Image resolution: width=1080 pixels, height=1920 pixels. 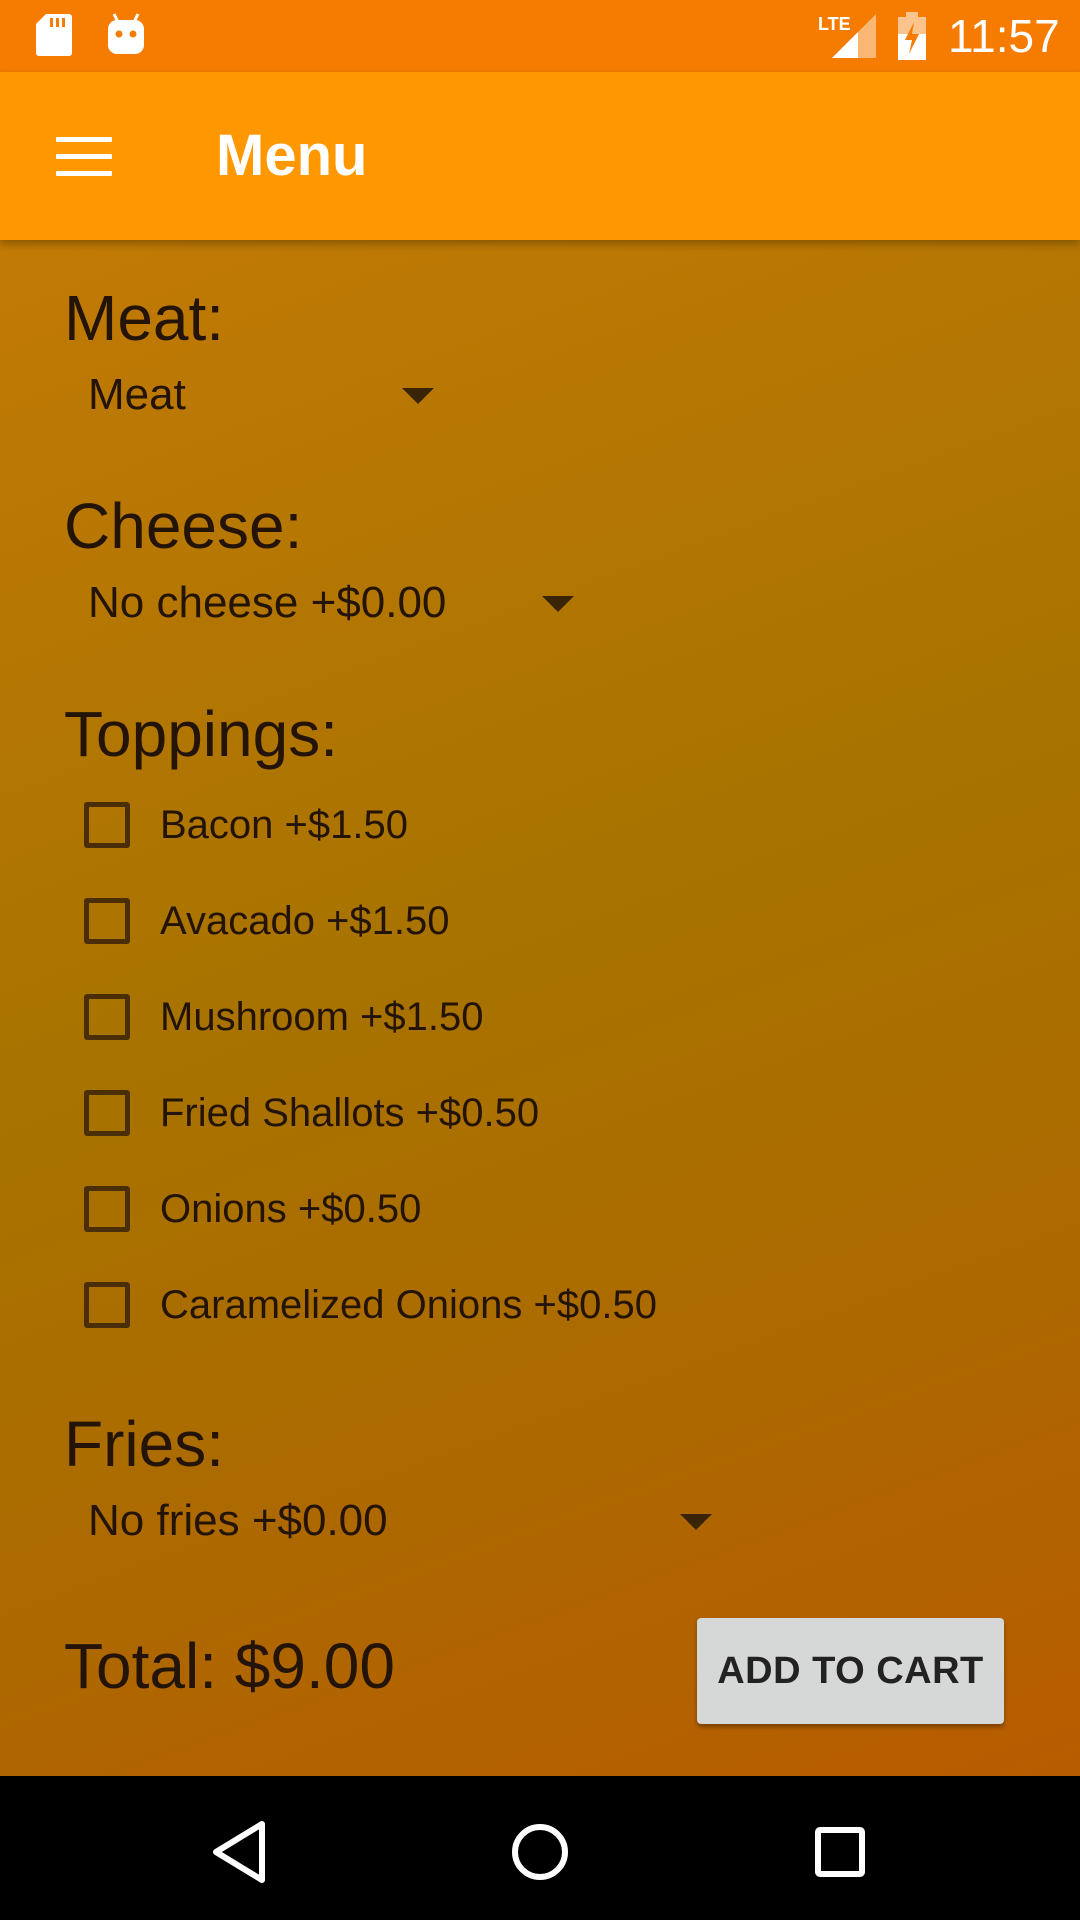 What do you see at coordinates (144, 318) in the screenshot?
I see `meat-label: Meat:` at bounding box center [144, 318].